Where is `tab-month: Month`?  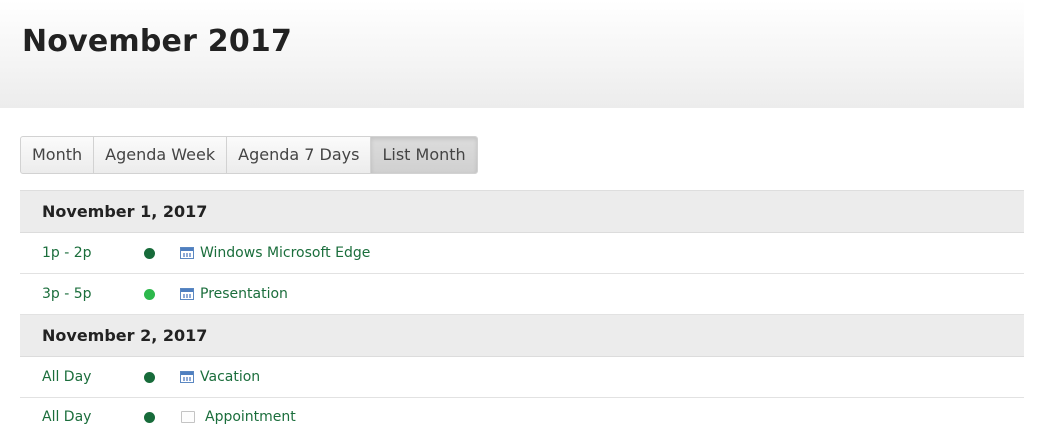 tab-month: Month is located at coordinates (58, 155).